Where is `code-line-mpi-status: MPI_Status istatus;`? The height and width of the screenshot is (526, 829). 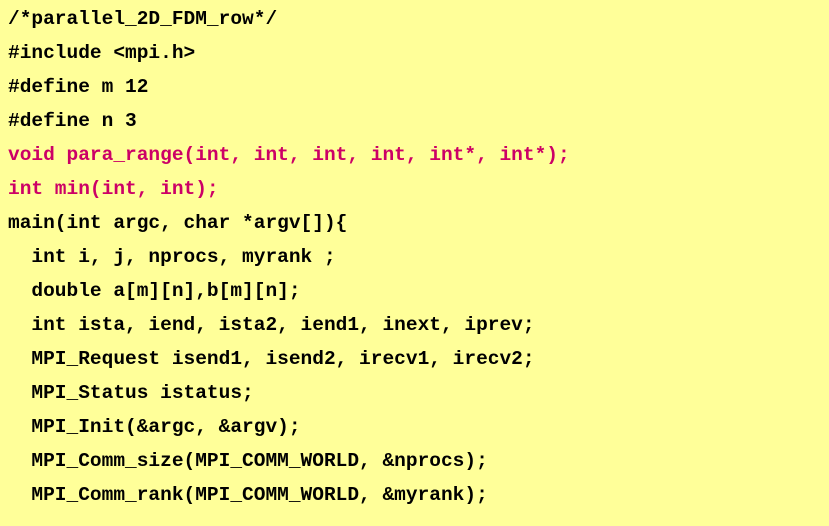
code-line-mpi-status: MPI_Status istatus; is located at coordinates (131, 393).